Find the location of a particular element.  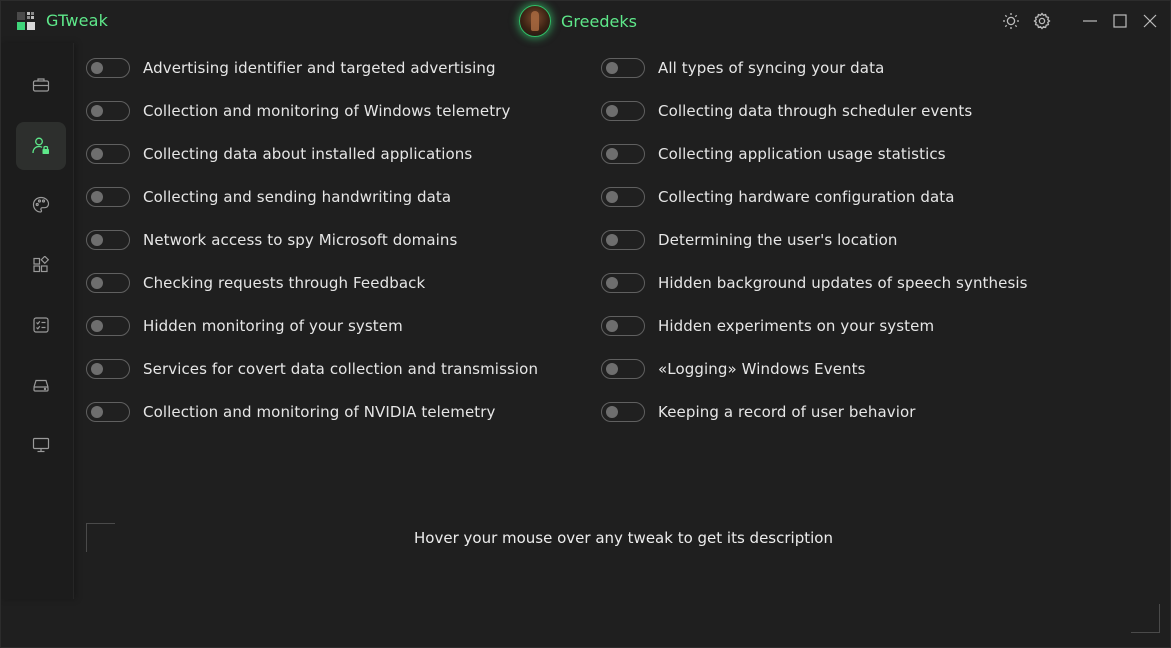

tweak-row: «Logging» Windows Events is located at coordinates (733, 369).